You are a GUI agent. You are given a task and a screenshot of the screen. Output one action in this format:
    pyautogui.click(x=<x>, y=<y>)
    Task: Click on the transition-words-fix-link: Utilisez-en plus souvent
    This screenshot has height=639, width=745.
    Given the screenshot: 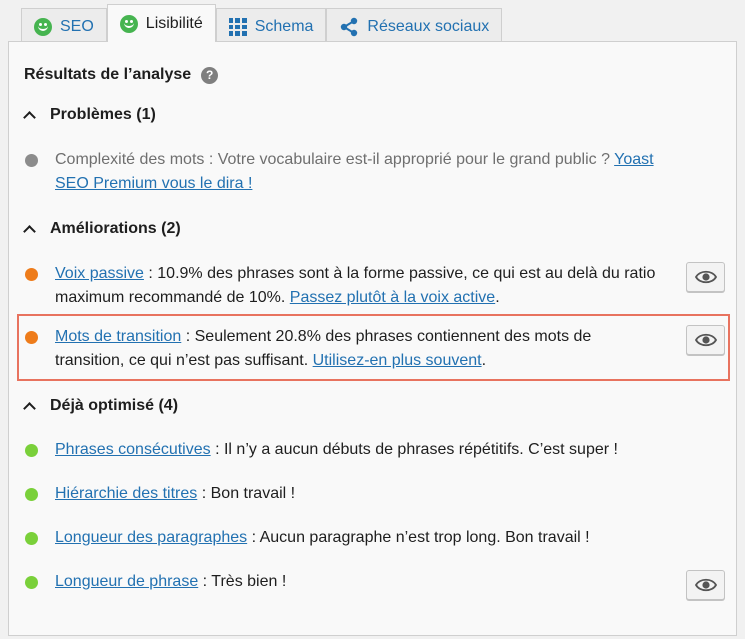 What is the action you would take?
    pyautogui.click(x=397, y=360)
    